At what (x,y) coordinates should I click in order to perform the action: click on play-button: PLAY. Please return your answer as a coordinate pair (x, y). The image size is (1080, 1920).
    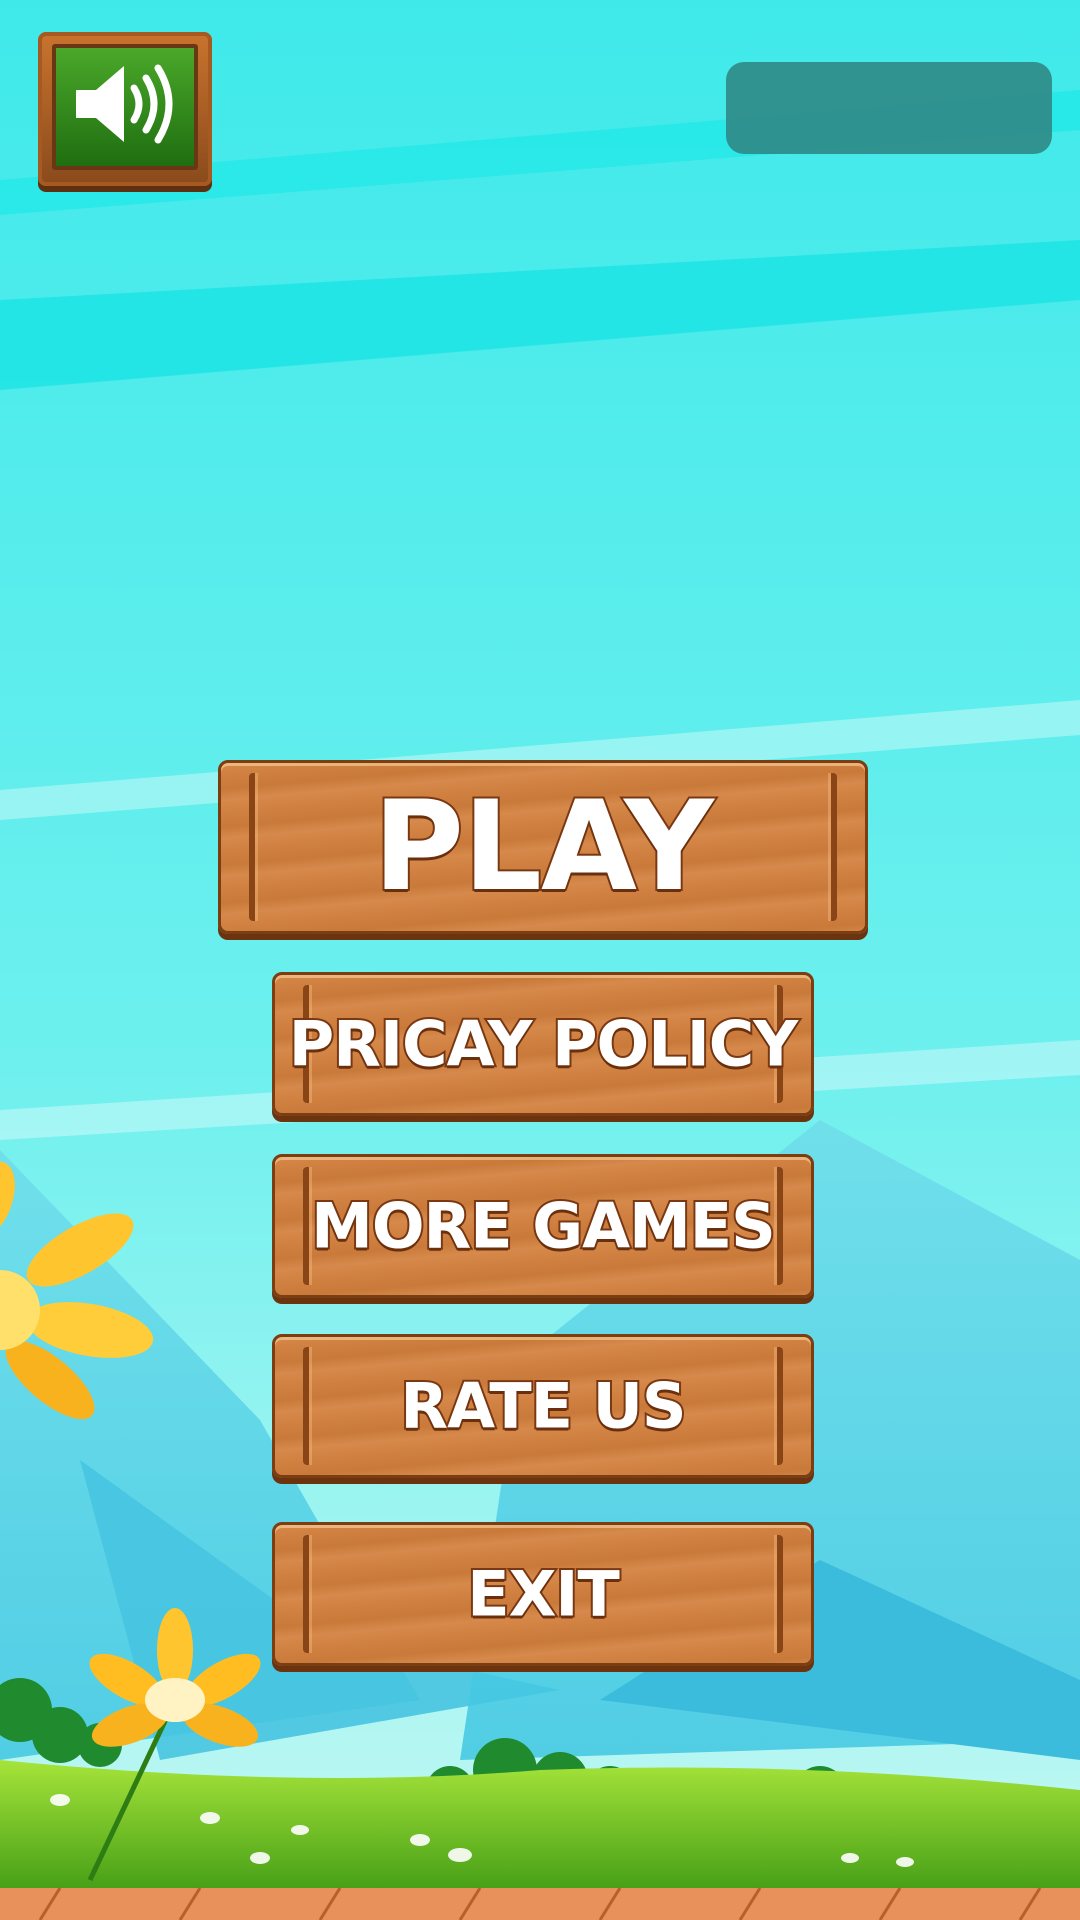
    Looking at the image, I should click on (543, 847).